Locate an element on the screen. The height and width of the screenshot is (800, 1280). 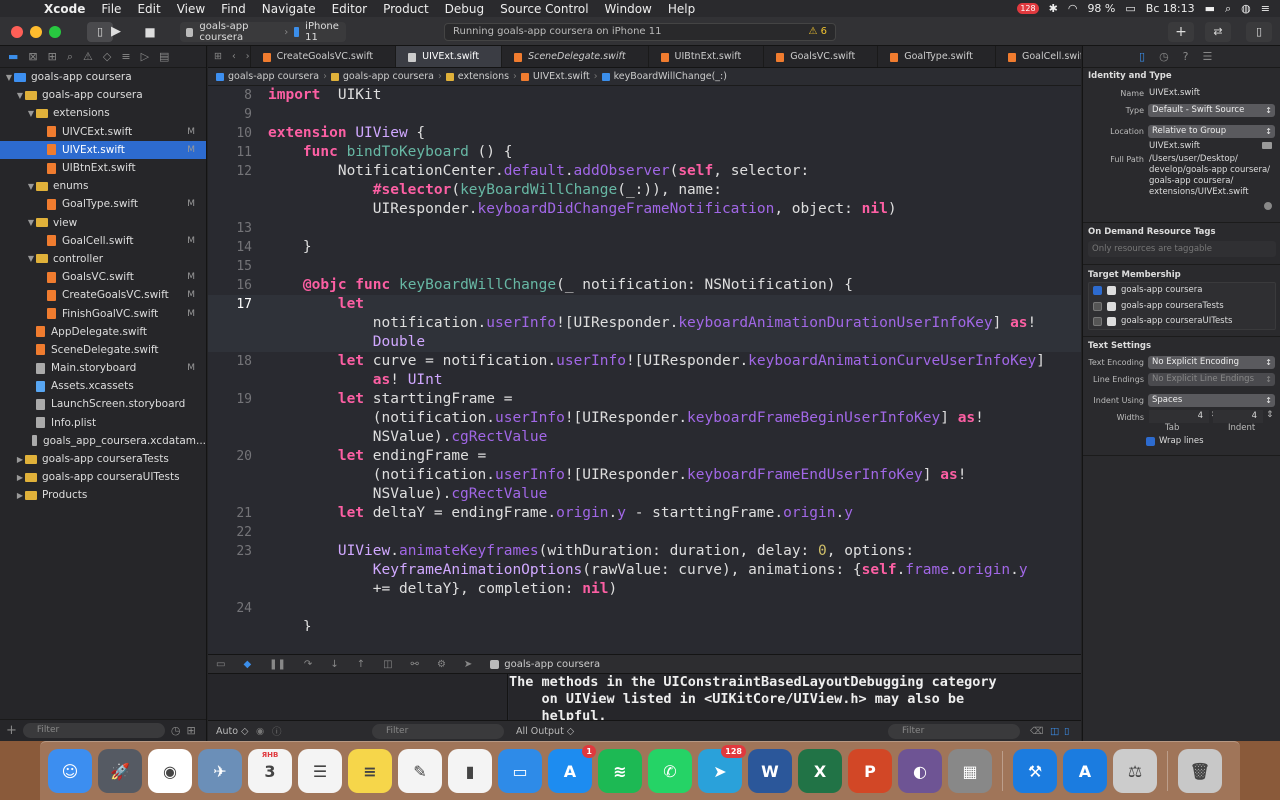
preview-icon: ✈ is located at coordinates (220, 771).